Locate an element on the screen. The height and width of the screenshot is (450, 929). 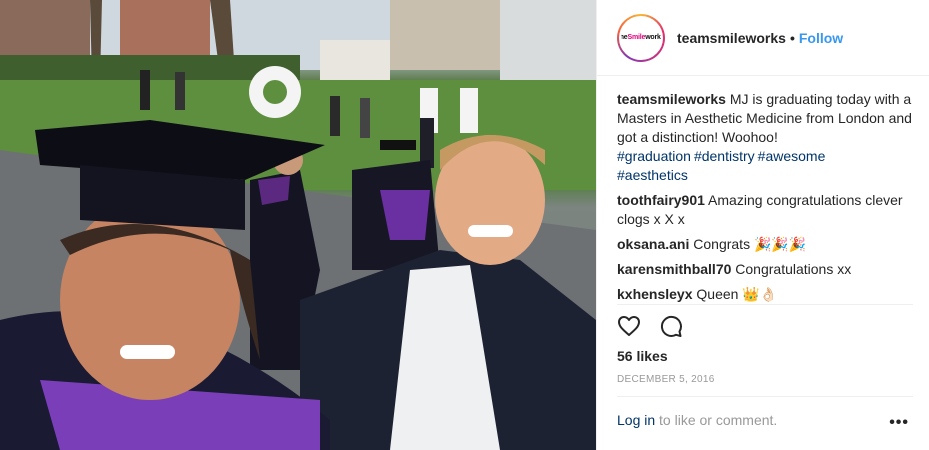
comment-username: kxhensleyx is located at coordinates (655, 294).